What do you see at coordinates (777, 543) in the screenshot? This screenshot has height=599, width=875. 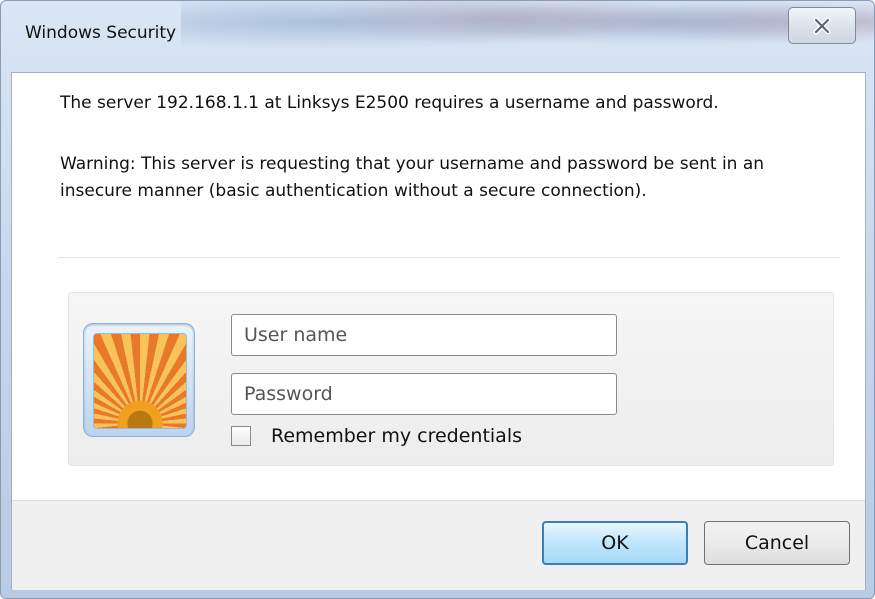 I see `cancel-button: Cancel` at bounding box center [777, 543].